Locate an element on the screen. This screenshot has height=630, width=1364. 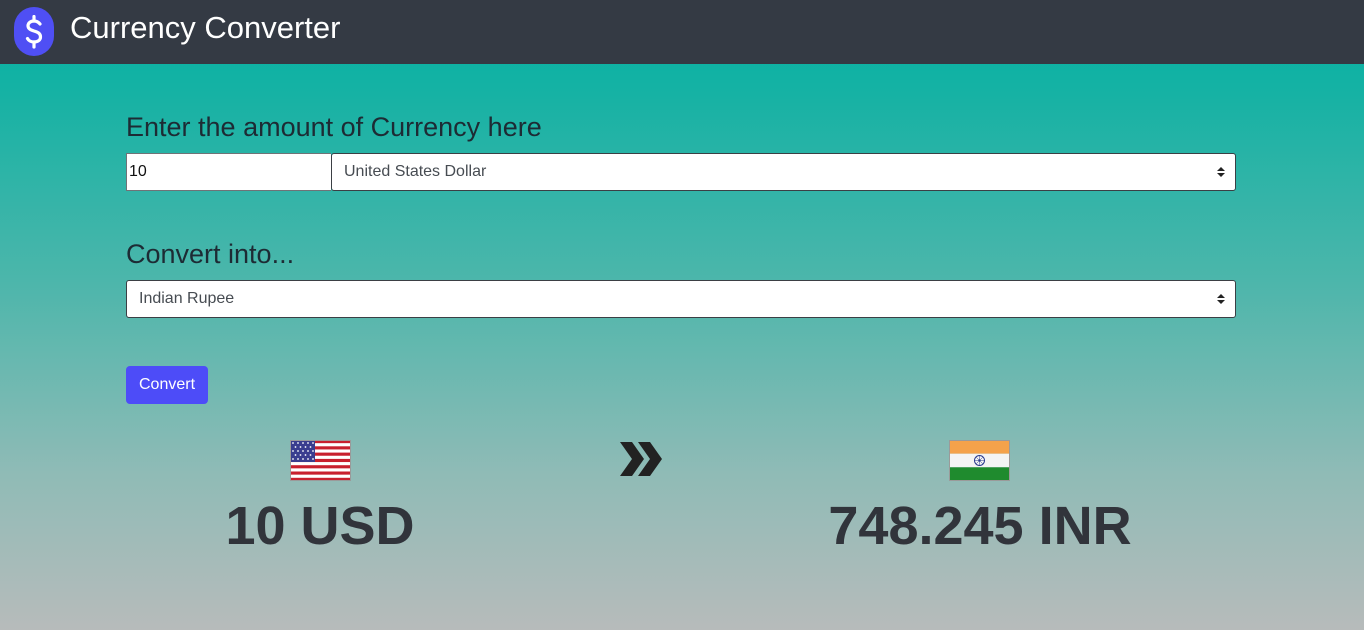
from-currency-select: United States Dollar is located at coordinates (783, 172).